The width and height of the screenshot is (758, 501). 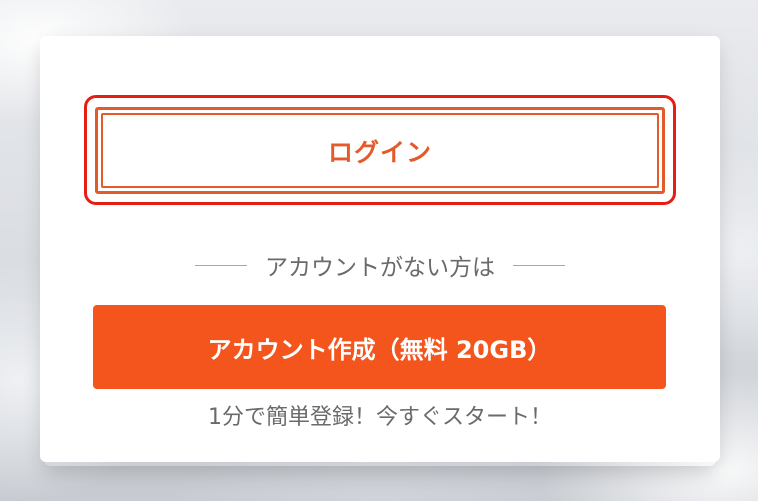 What do you see at coordinates (380, 417) in the screenshot?
I see `signup-subtext: 1分で簡単登録！今すぐスタート！` at bounding box center [380, 417].